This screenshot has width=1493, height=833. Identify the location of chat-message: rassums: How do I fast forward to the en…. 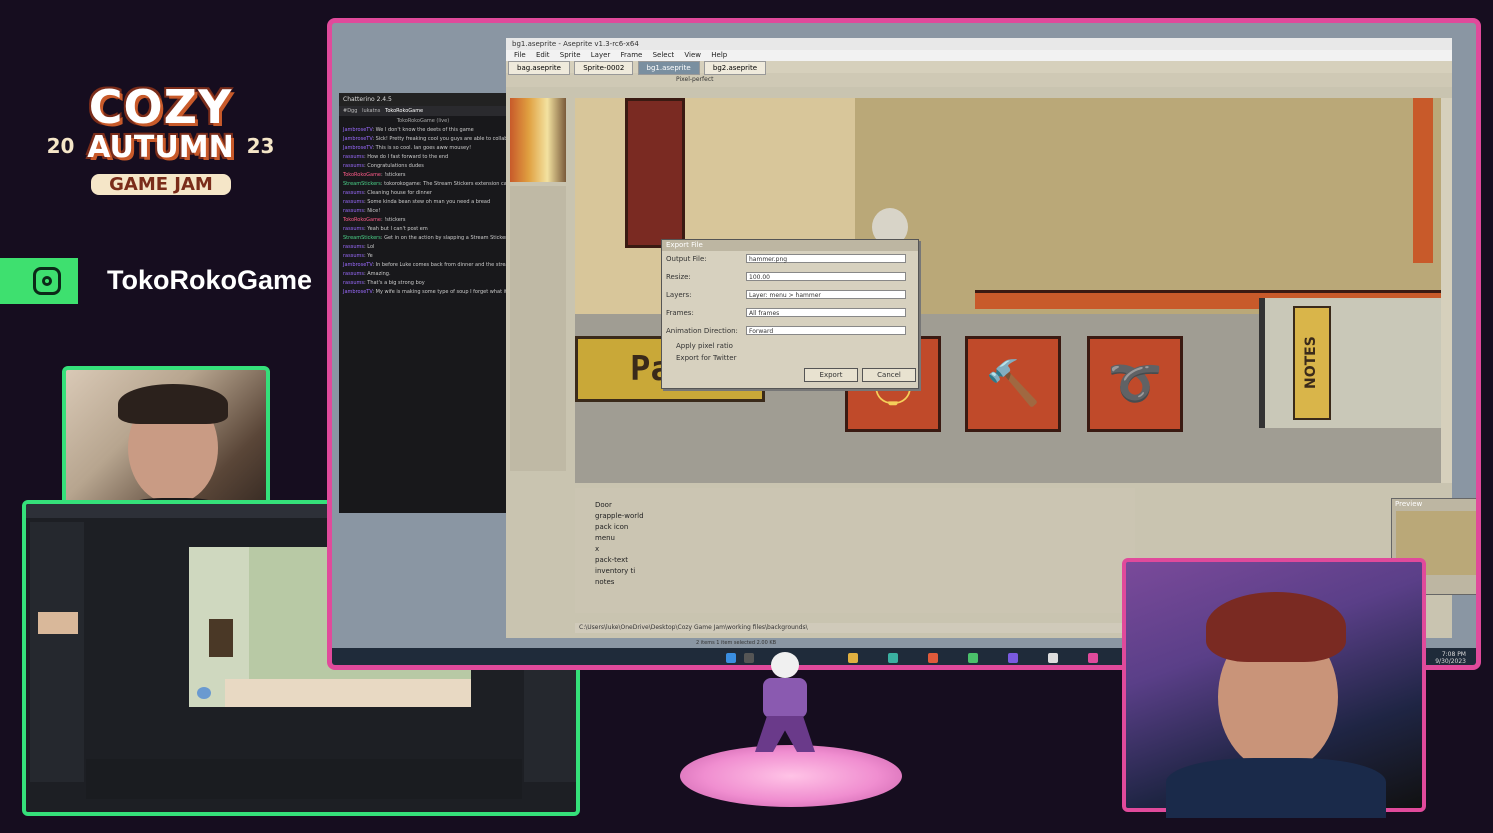
(423, 157).